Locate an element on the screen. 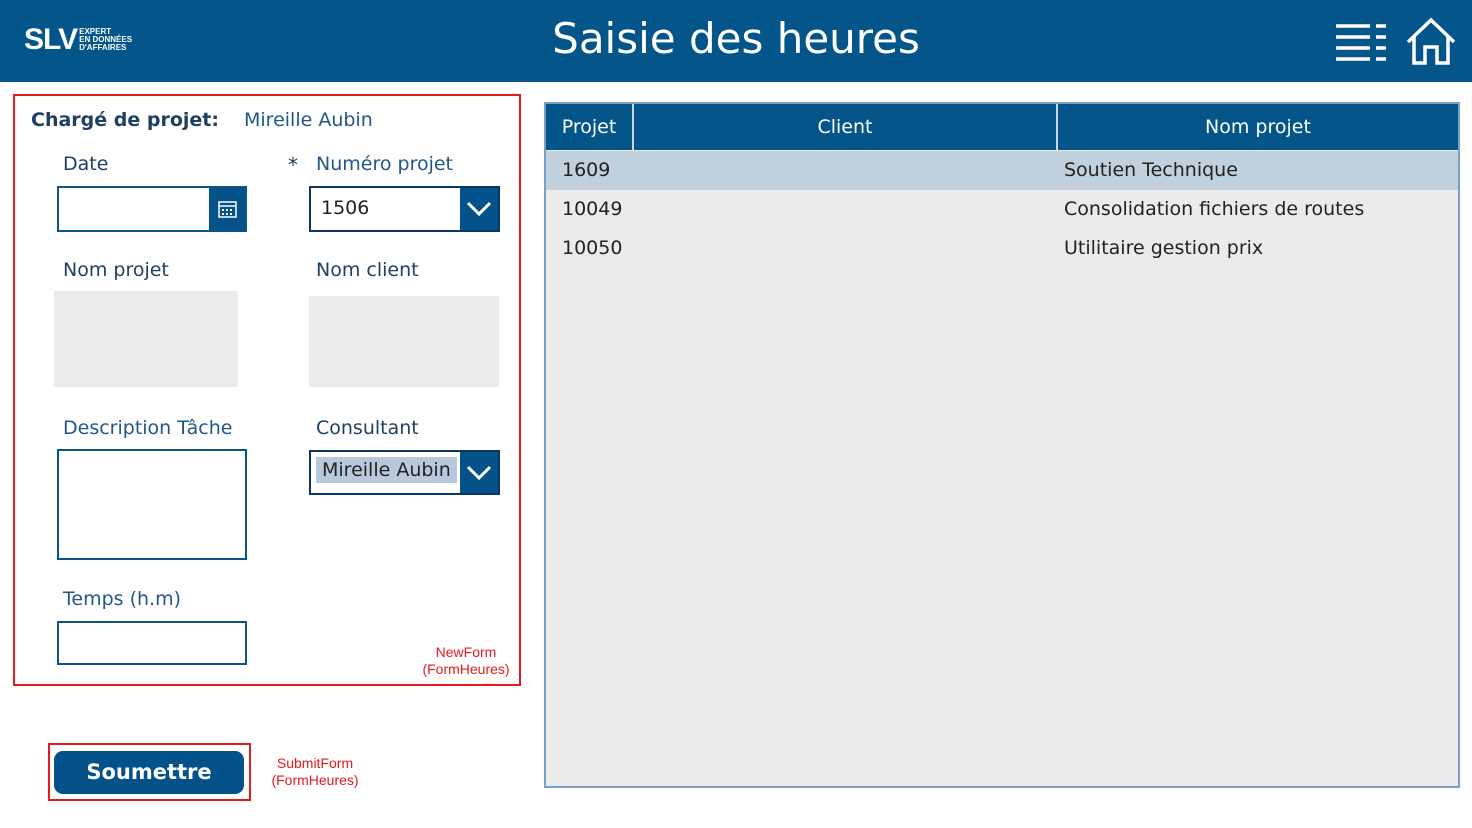 Image resolution: width=1472 pixels, height=828 pixels. nom-client-display is located at coordinates (404, 341).